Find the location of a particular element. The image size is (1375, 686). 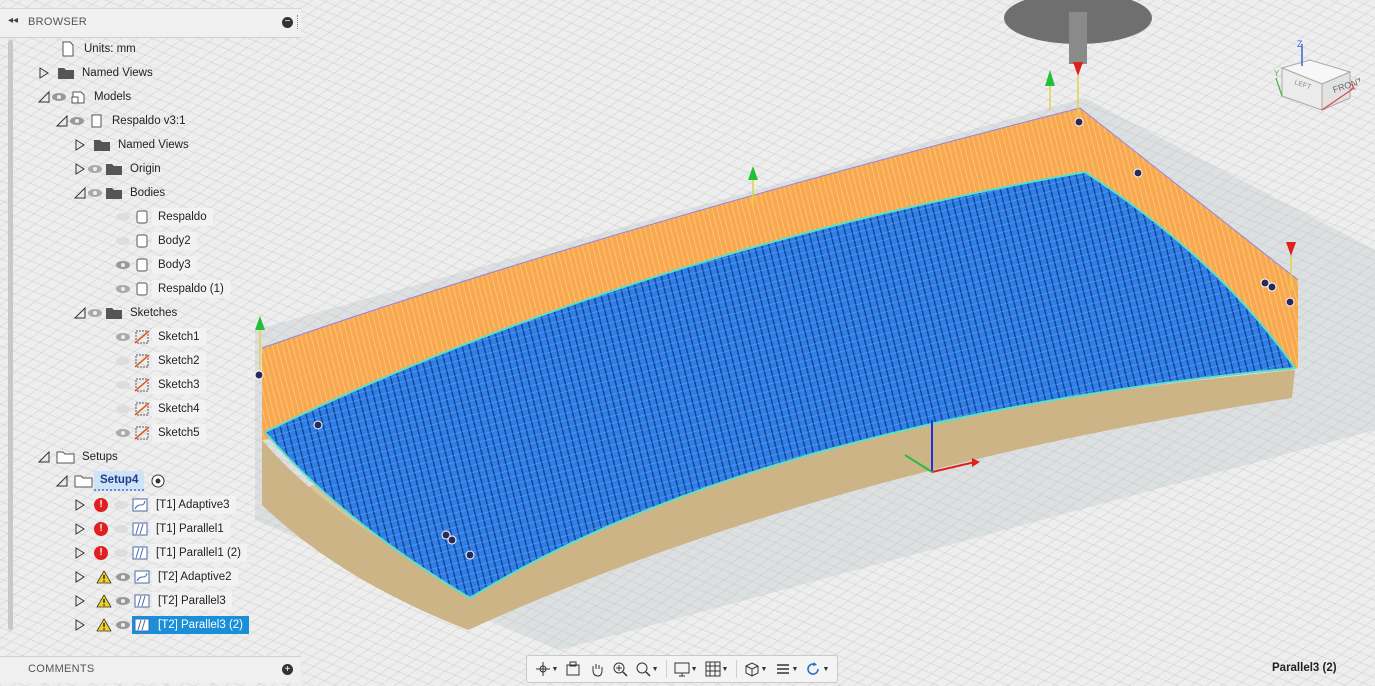

zoom-icon is located at coordinates (620, 669).